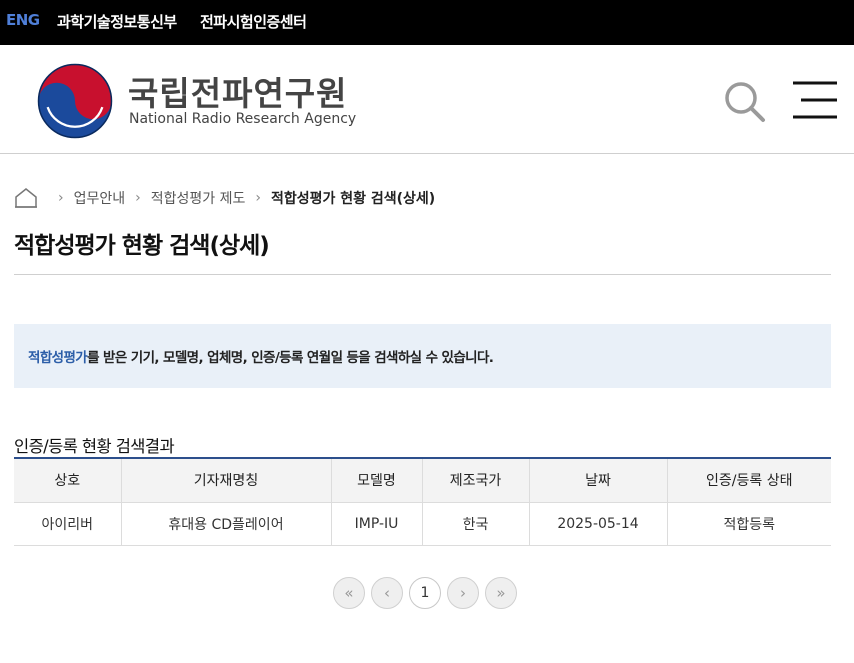 This screenshot has width=854, height=663. Describe the element at coordinates (744, 101) in the screenshot. I see `search-icon` at that location.